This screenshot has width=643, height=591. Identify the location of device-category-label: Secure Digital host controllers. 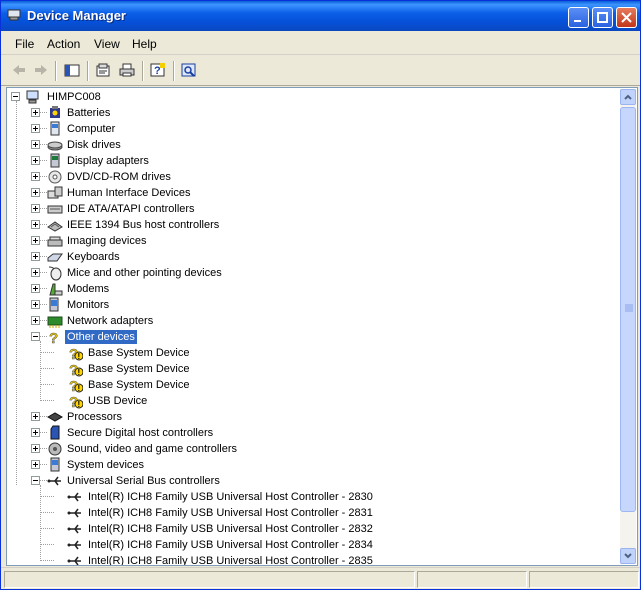
(140, 433).